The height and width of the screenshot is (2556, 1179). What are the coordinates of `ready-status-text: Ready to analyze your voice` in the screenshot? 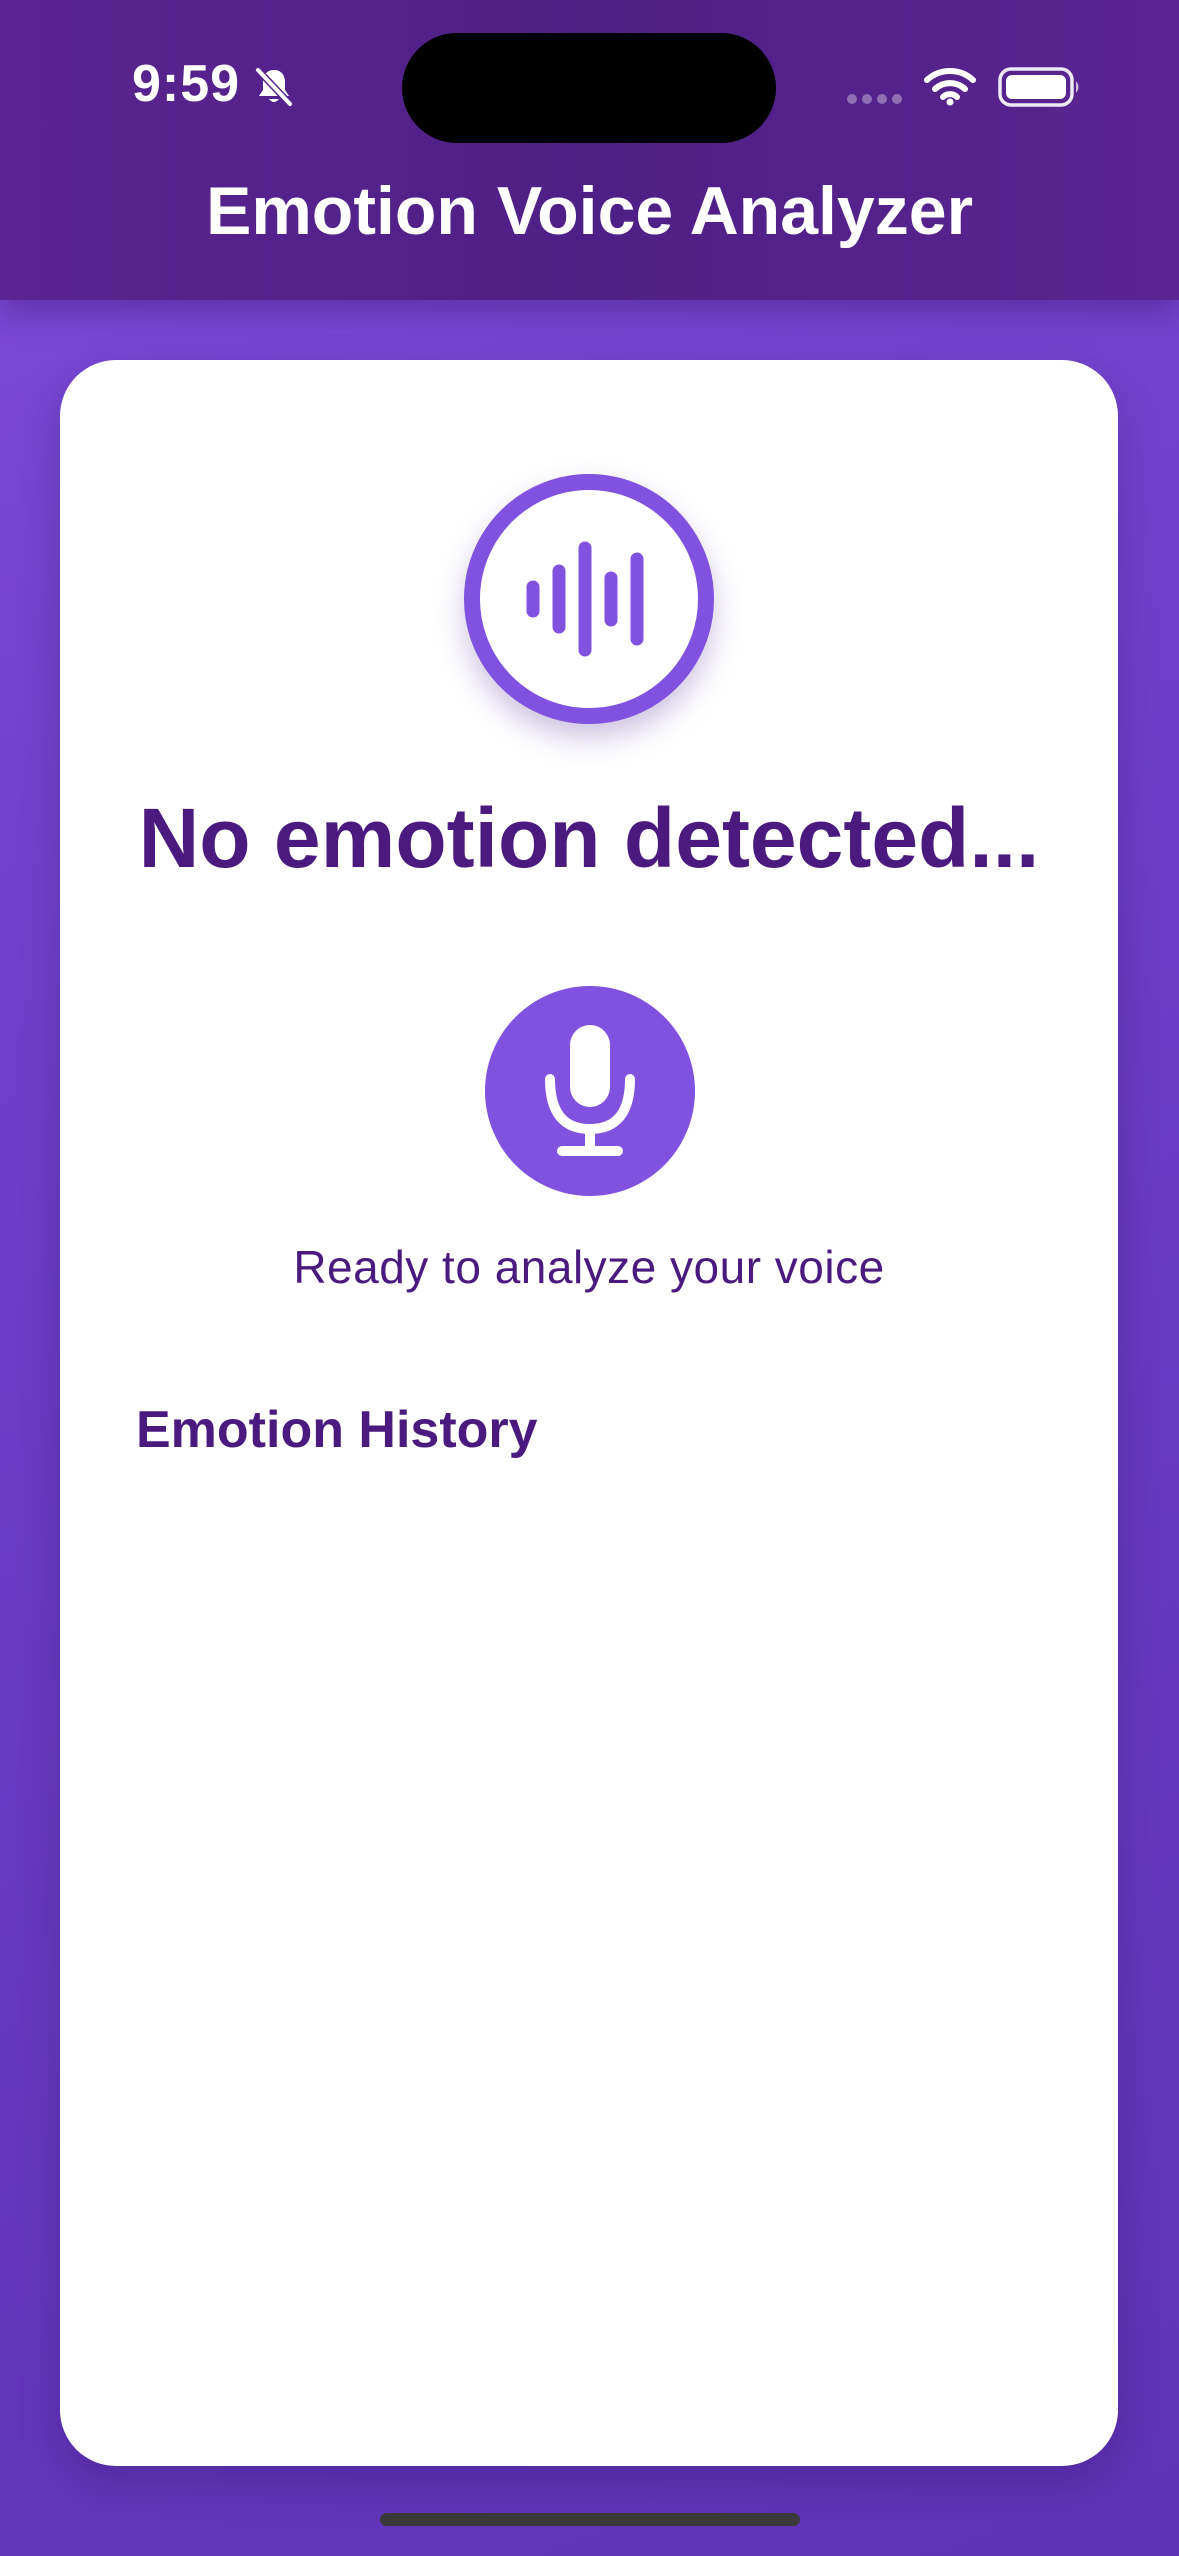 It's located at (589, 1267).